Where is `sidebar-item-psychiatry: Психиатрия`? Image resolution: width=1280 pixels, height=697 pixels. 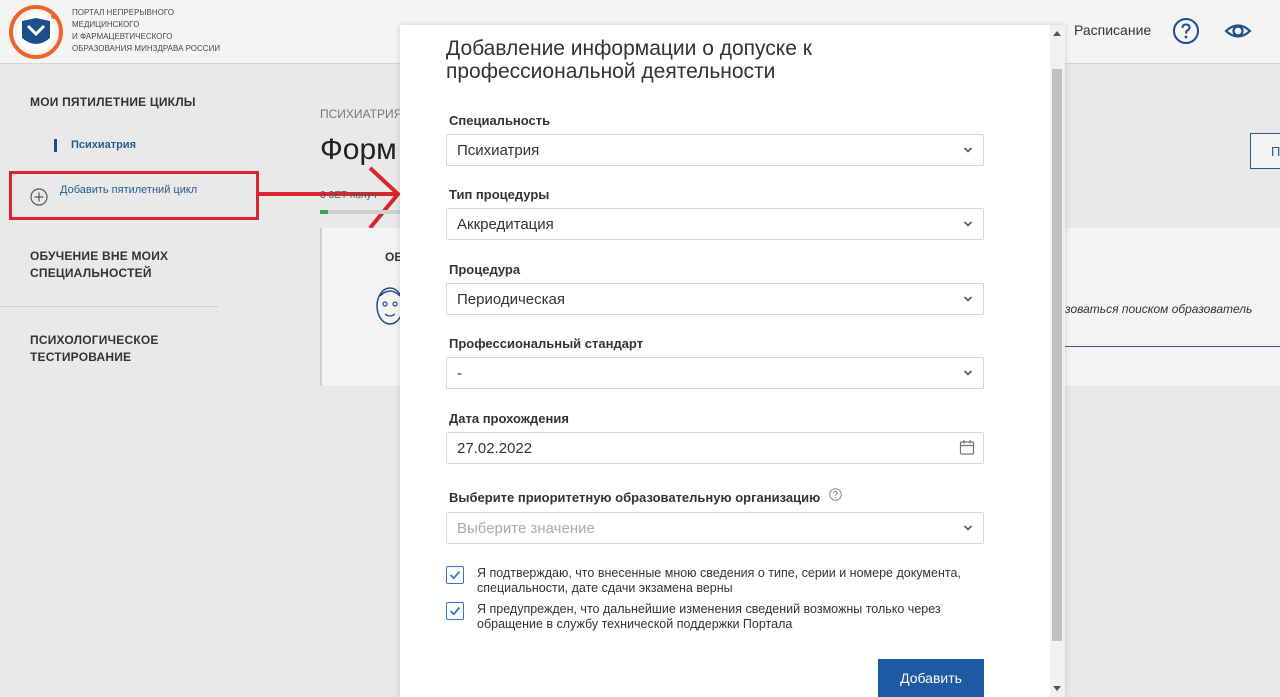 sidebar-item-psychiatry: Психиатрия is located at coordinates (95, 145).